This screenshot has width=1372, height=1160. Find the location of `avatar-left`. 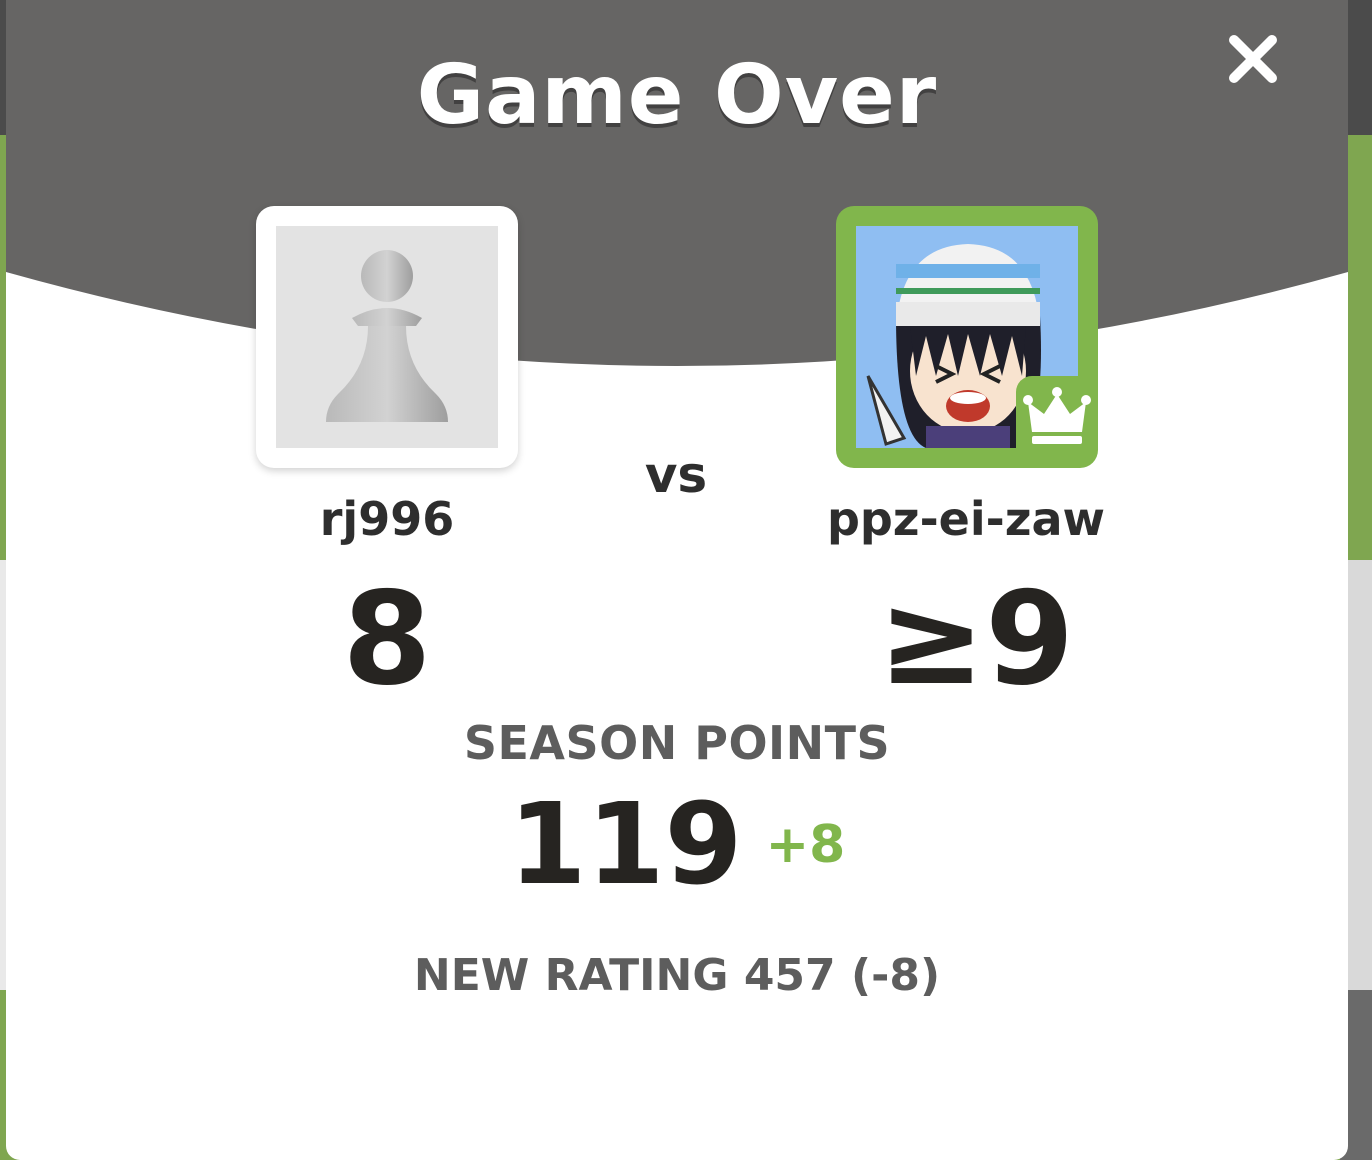

avatar-left is located at coordinates (387, 337).